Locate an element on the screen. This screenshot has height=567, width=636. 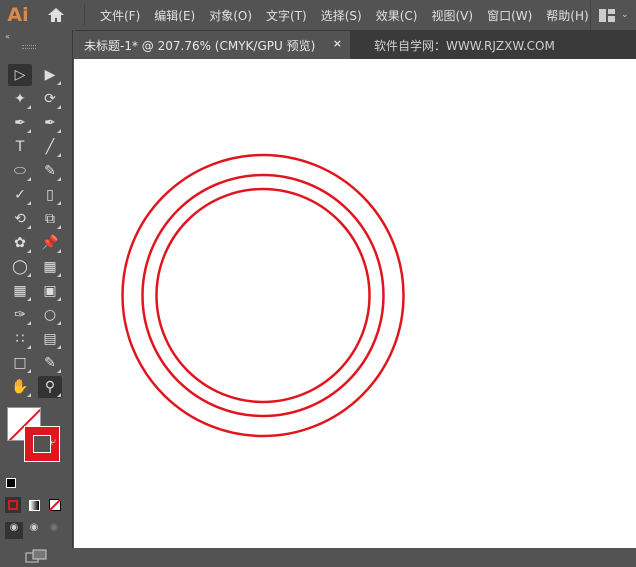
workspace-switcher: ⌄ is located at coordinates (613, 15).